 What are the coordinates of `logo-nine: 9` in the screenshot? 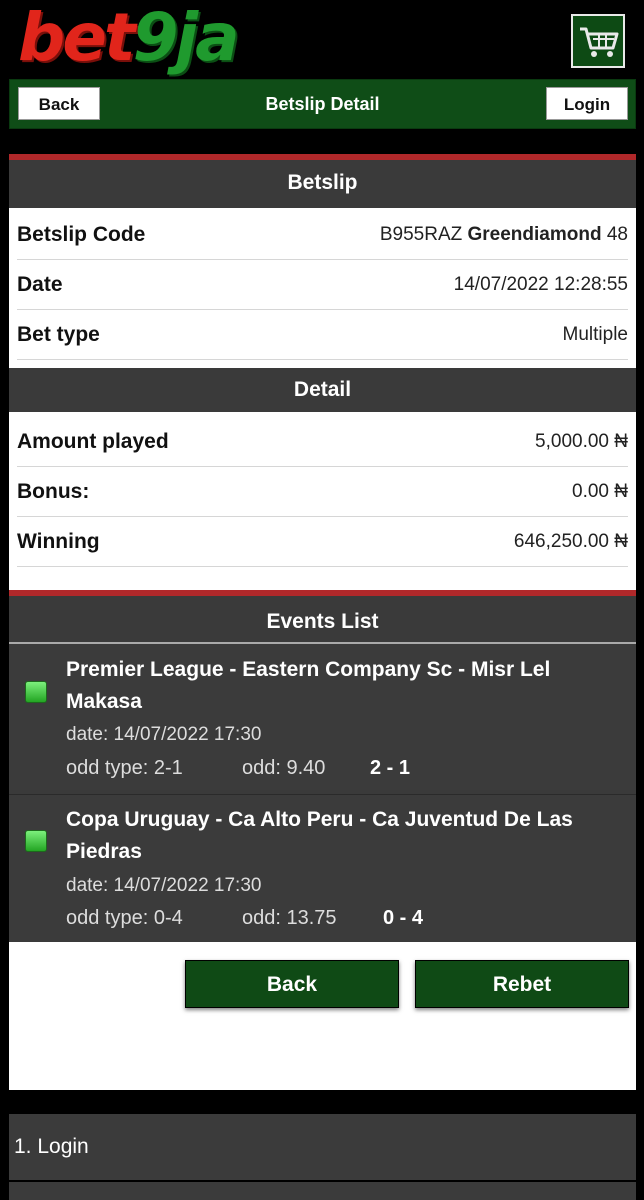 It's located at (155, 38).